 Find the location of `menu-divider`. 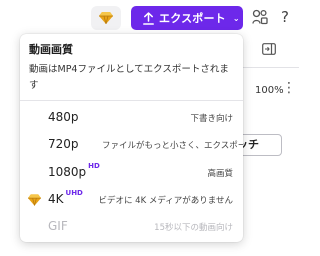

menu-divider is located at coordinates (131, 100).